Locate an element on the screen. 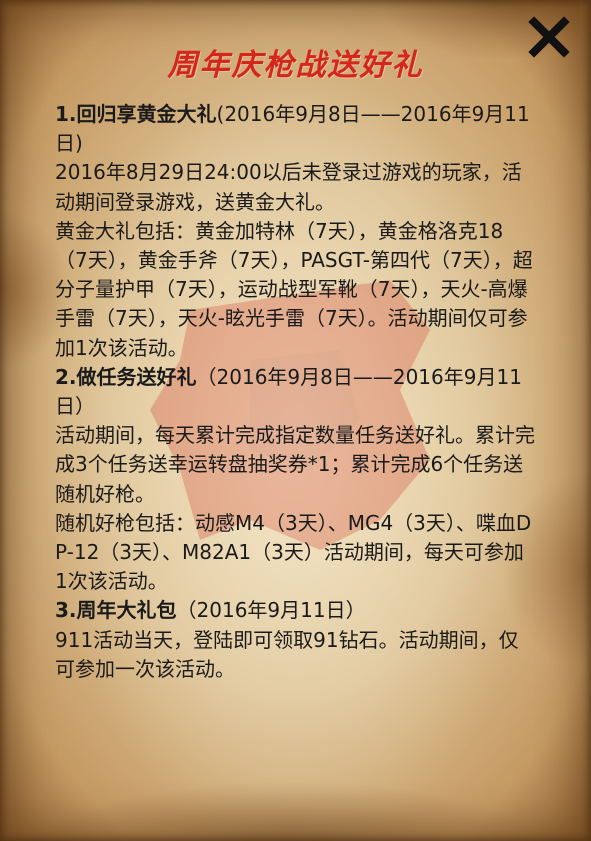 The height and width of the screenshot is (841, 591). section-2-header: 2.做任务送好礼（2016年9月8日——2016年9月11日） is located at coordinates (295, 392).